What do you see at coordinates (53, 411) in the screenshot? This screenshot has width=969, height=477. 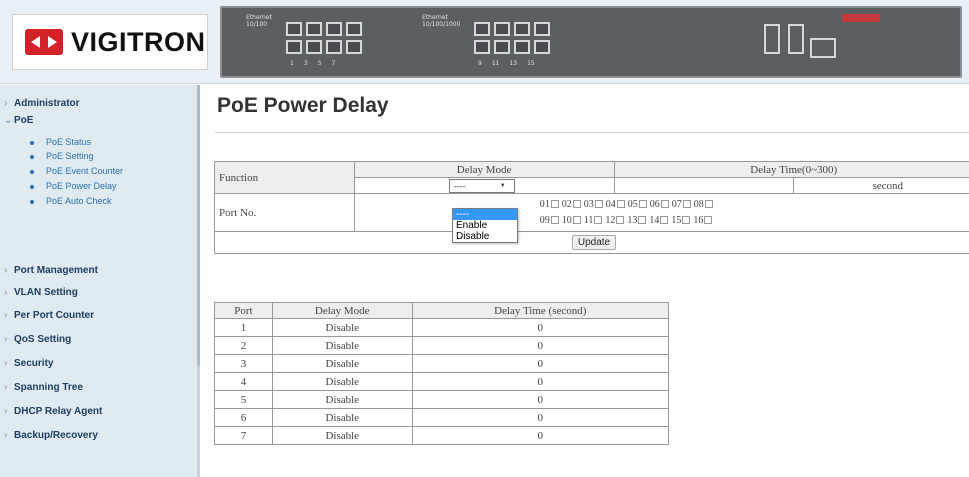 I see `sidebar-item-dhcp-relay-agent: › DHCP Relay Agent` at bounding box center [53, 411].